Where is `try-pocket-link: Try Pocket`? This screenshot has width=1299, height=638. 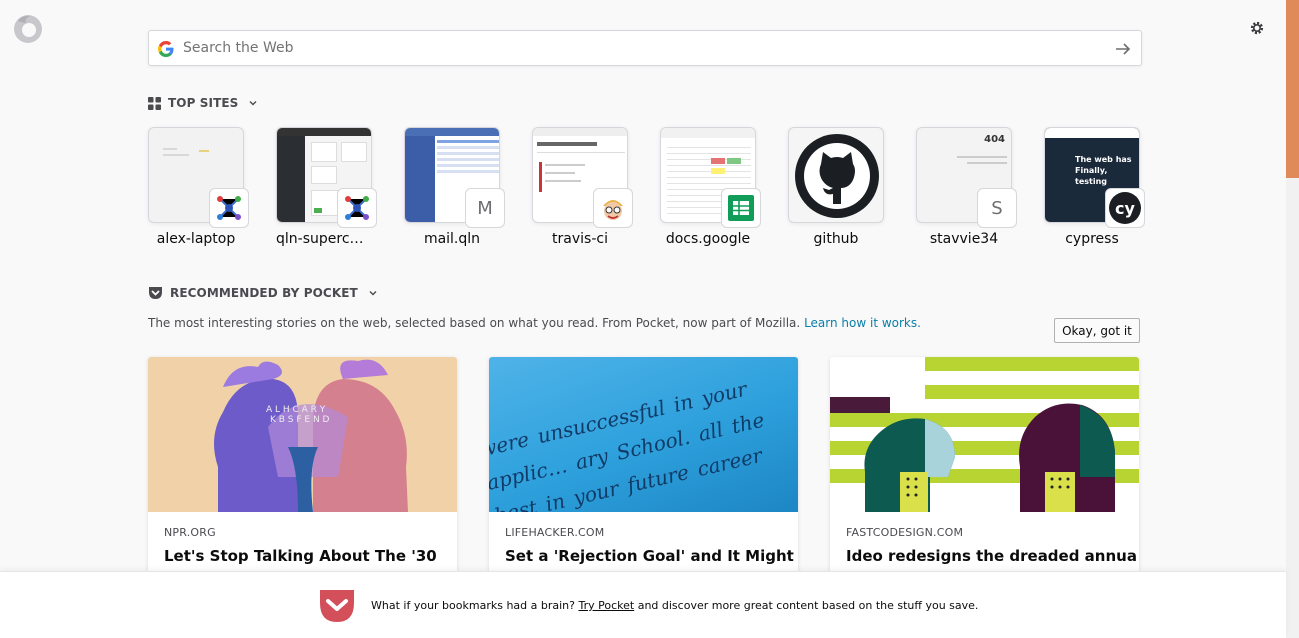
try-pocket-link: Try Pocket is located at coordinates (606, 605).